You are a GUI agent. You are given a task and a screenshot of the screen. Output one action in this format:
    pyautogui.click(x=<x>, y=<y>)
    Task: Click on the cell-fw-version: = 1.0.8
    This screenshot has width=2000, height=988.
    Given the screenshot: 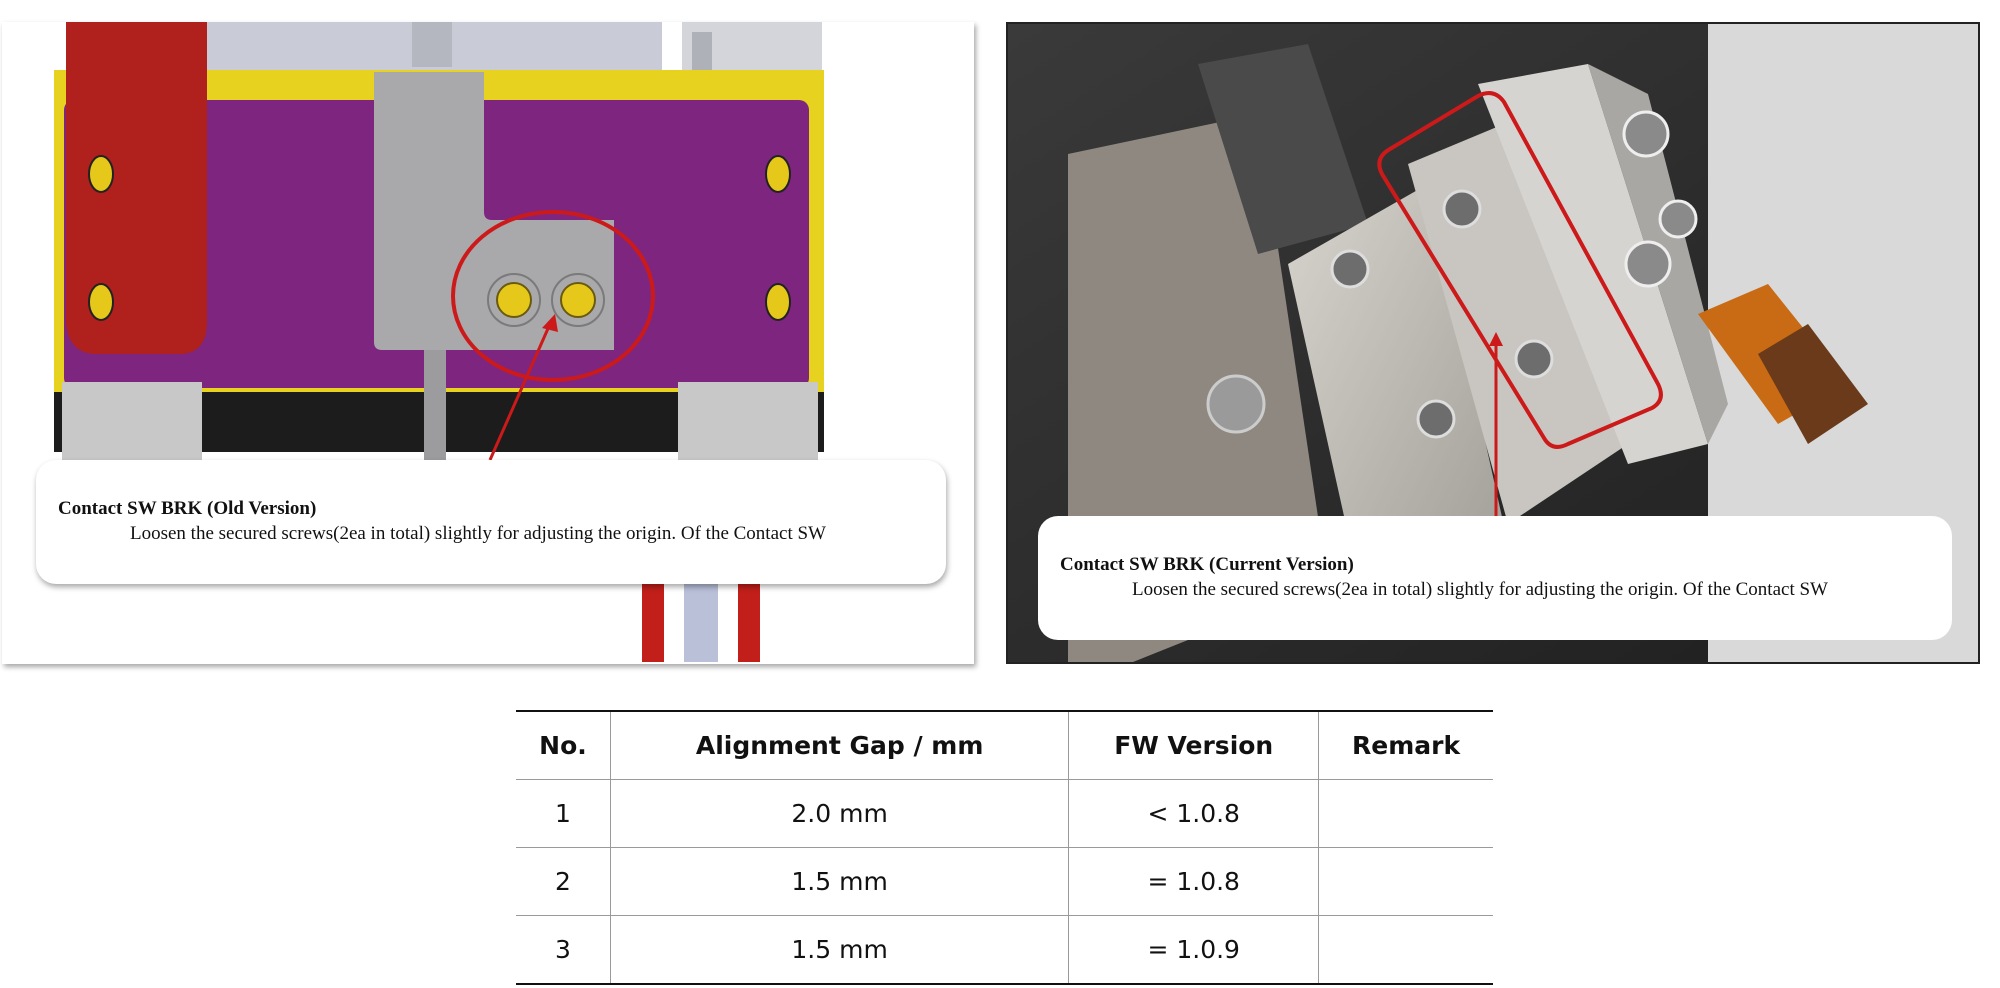 What is the action you would take?
    pyautogui.click(x=1194, y=881)
    